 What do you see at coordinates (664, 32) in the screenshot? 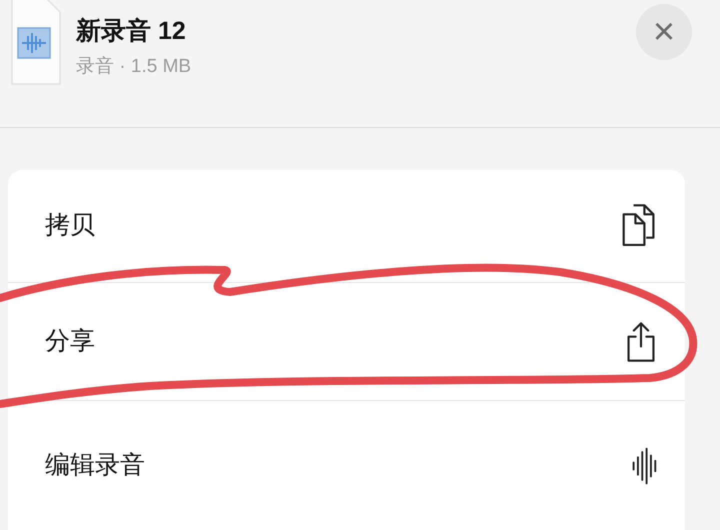
I see `close-button: ×` at bounding box center [664, 32].